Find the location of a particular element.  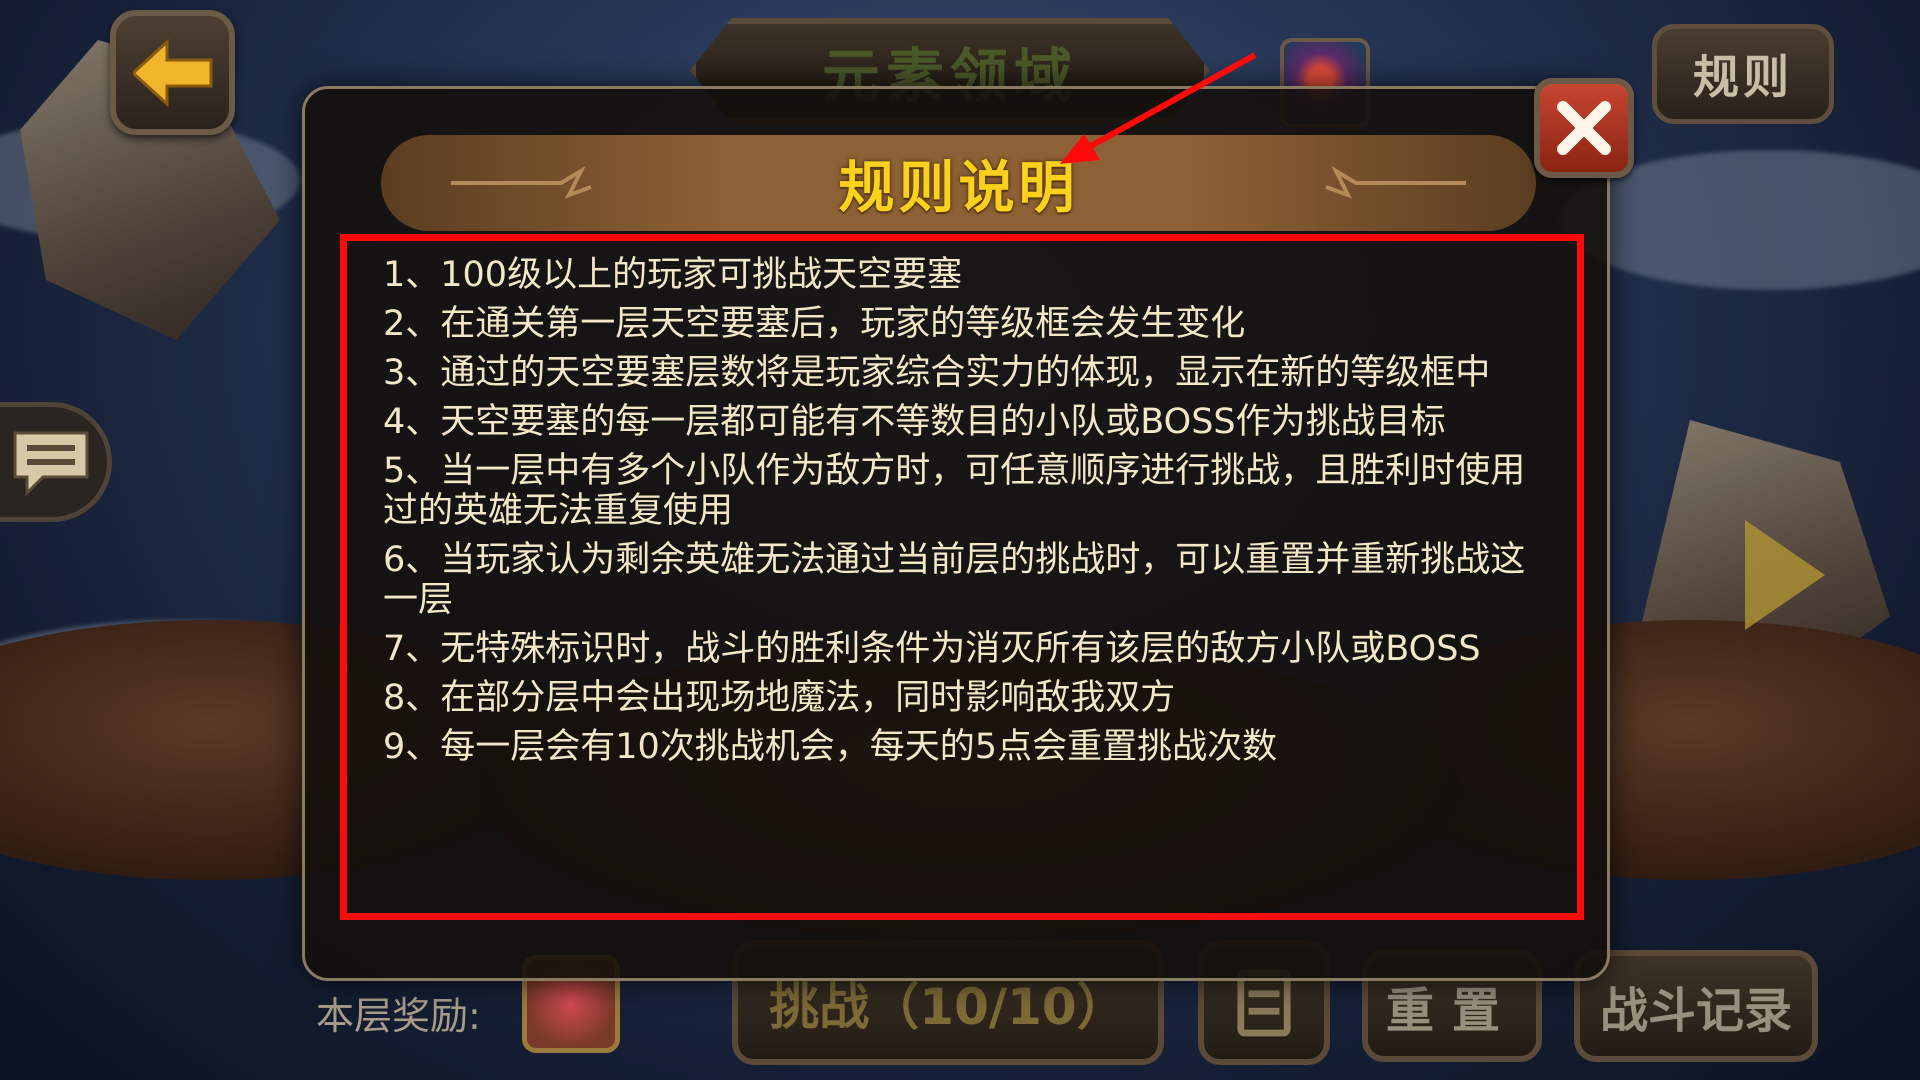

chat-icon is located at coordinates (51, 464).